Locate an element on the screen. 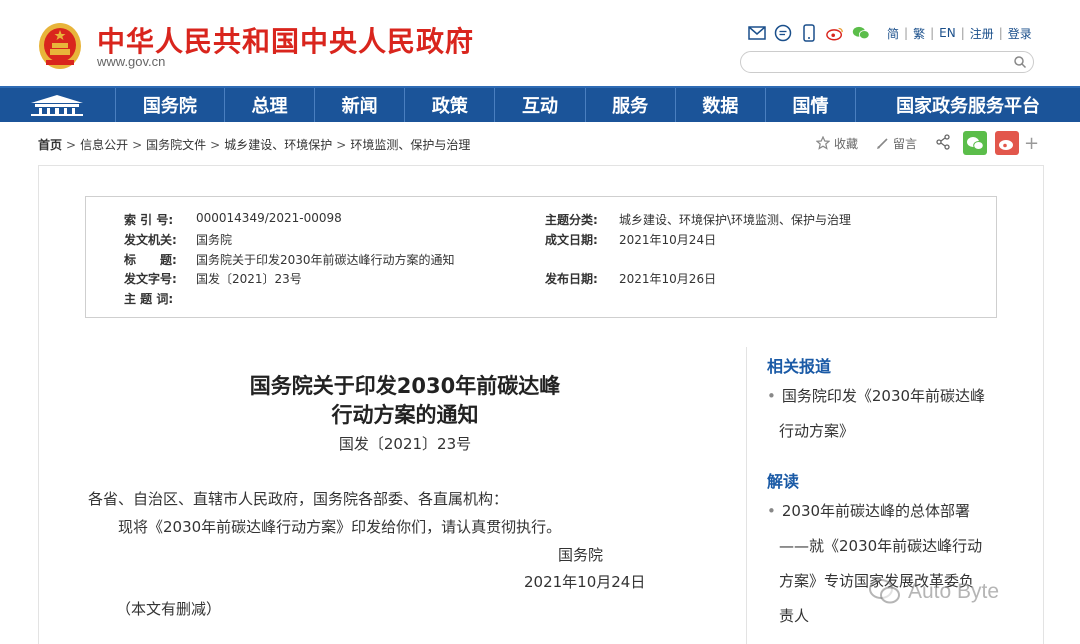  comment-label: 留言 is located at coordinates (905, 143).